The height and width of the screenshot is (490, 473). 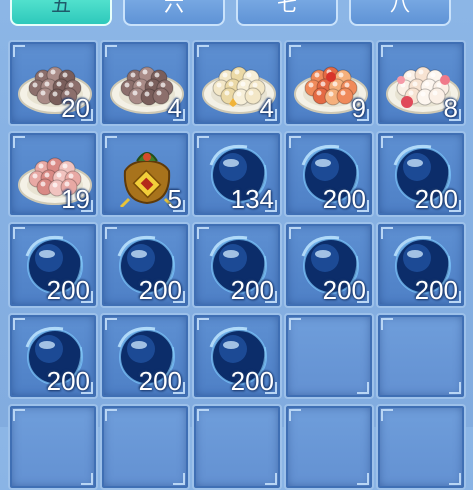 I want to click on tab-3: 七, so click(x=287, y=13).